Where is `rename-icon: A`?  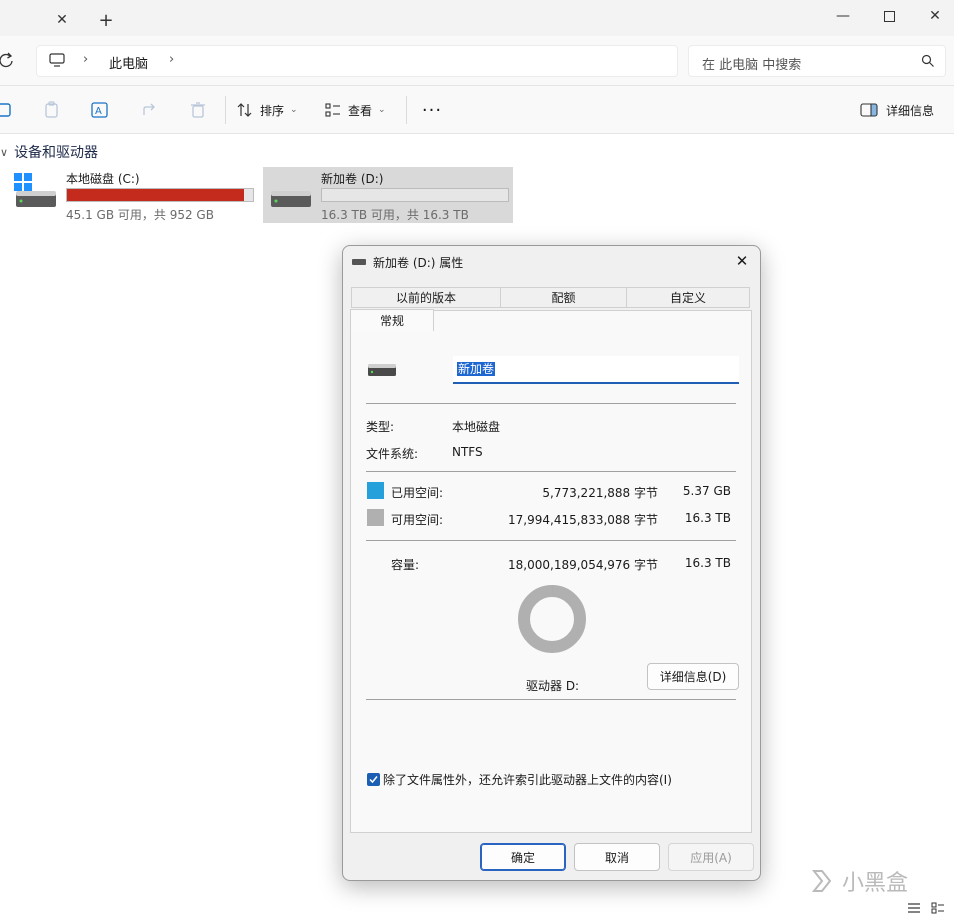 rename-icon: A is located at coordinates (100, 110).